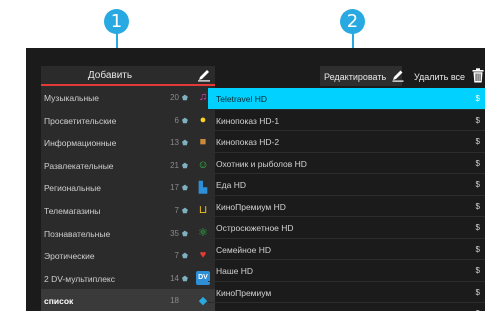 This screenshot has width=485, height=315. What do you see at coordinates (251, 206) in the screenshot?
I see `channel-name: КиноПремиум HD` at bounding box center [251, 206].